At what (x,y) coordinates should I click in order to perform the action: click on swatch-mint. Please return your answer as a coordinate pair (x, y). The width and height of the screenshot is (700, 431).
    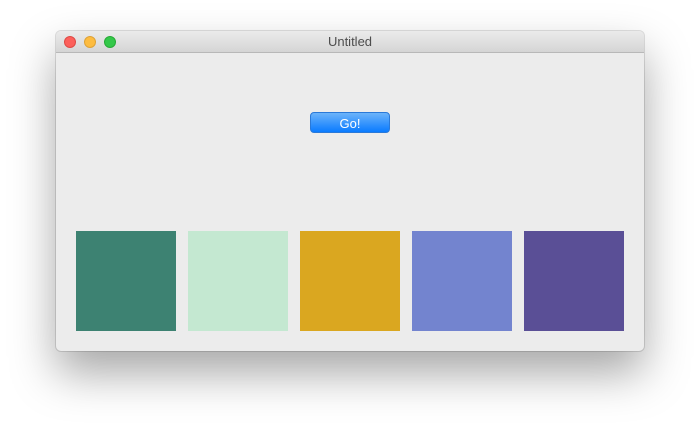
    Looking at the image, I should click on (238, 281).